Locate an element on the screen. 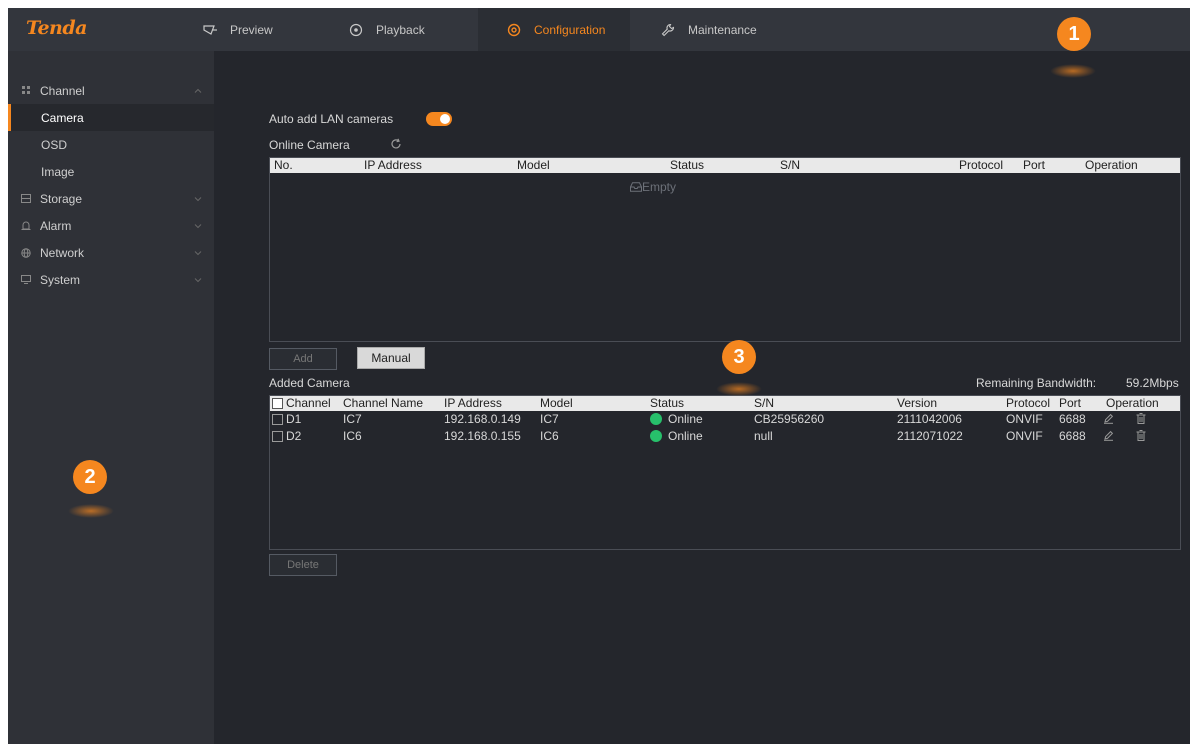 The height and width of the screenshot is (744, 1192). callout-2-shadow is located at coordinates (91, 511).